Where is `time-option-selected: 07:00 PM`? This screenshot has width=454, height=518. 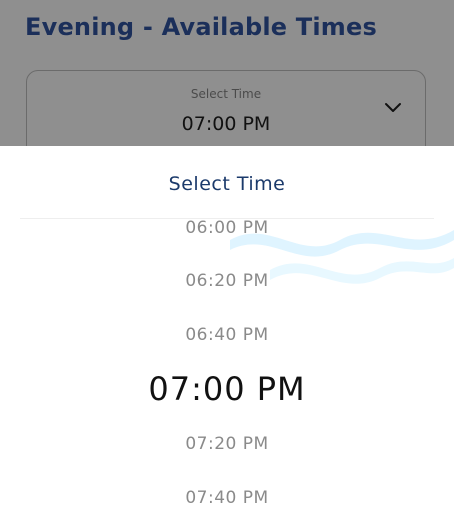
time-option-selected: 07:00 PM is located at coordinates (227, 389).